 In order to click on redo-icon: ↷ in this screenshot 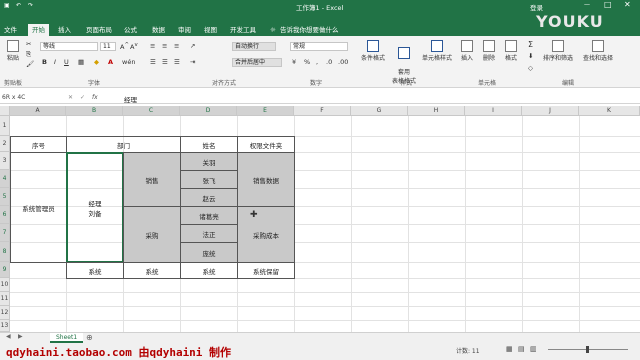, I will do `click(30, 5)`.